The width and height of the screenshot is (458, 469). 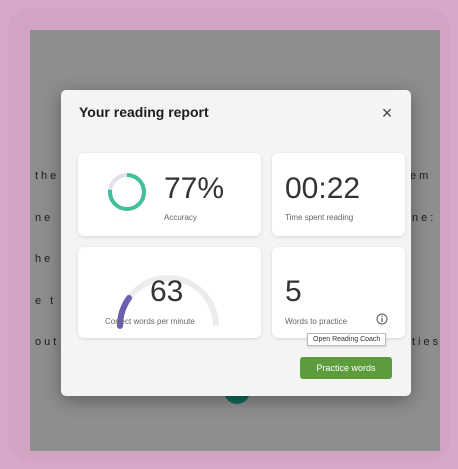 What do you see at coordinates (44, 259) in the screenshot?
I see `background-text: he` at bounding box center [44, 259].